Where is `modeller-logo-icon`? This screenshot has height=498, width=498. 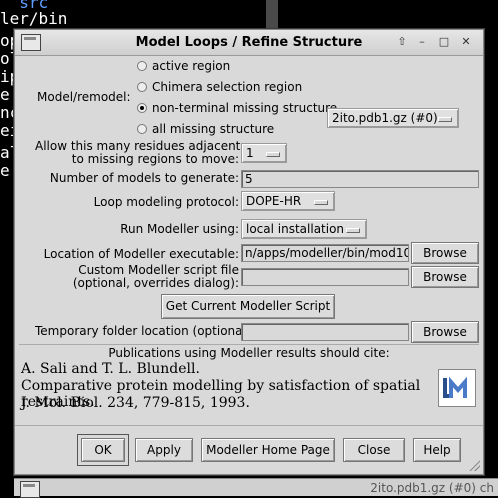 modeller-logo-icon is located at coordinates (457, 388).